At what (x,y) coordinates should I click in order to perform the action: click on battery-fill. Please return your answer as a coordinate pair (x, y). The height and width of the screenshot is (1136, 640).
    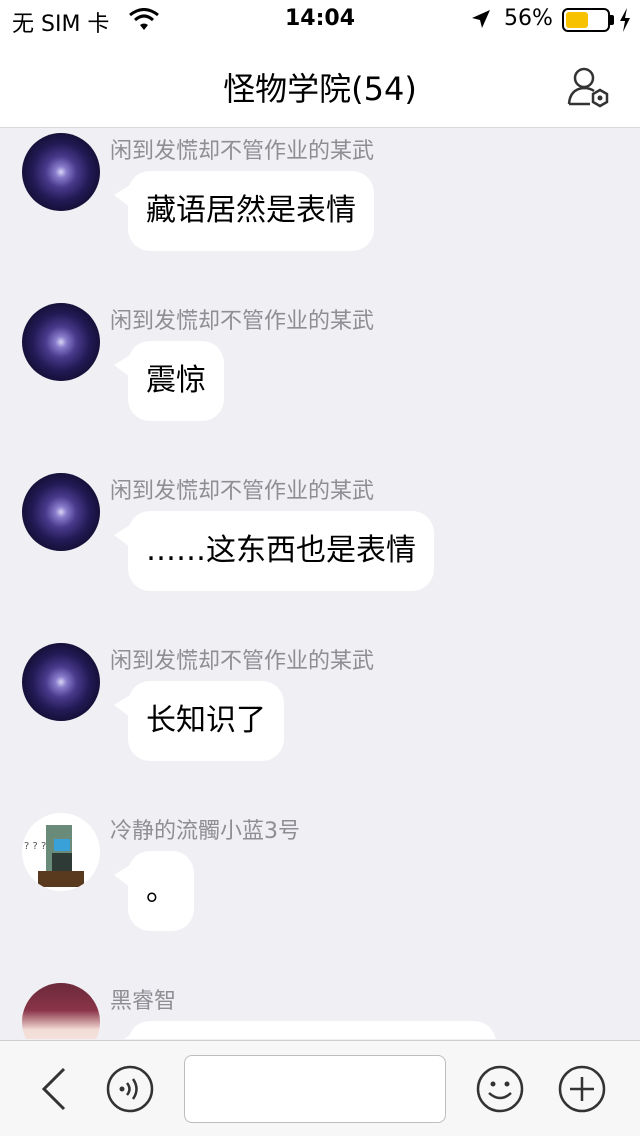
    Looking at the image, I should click on (577, 20).